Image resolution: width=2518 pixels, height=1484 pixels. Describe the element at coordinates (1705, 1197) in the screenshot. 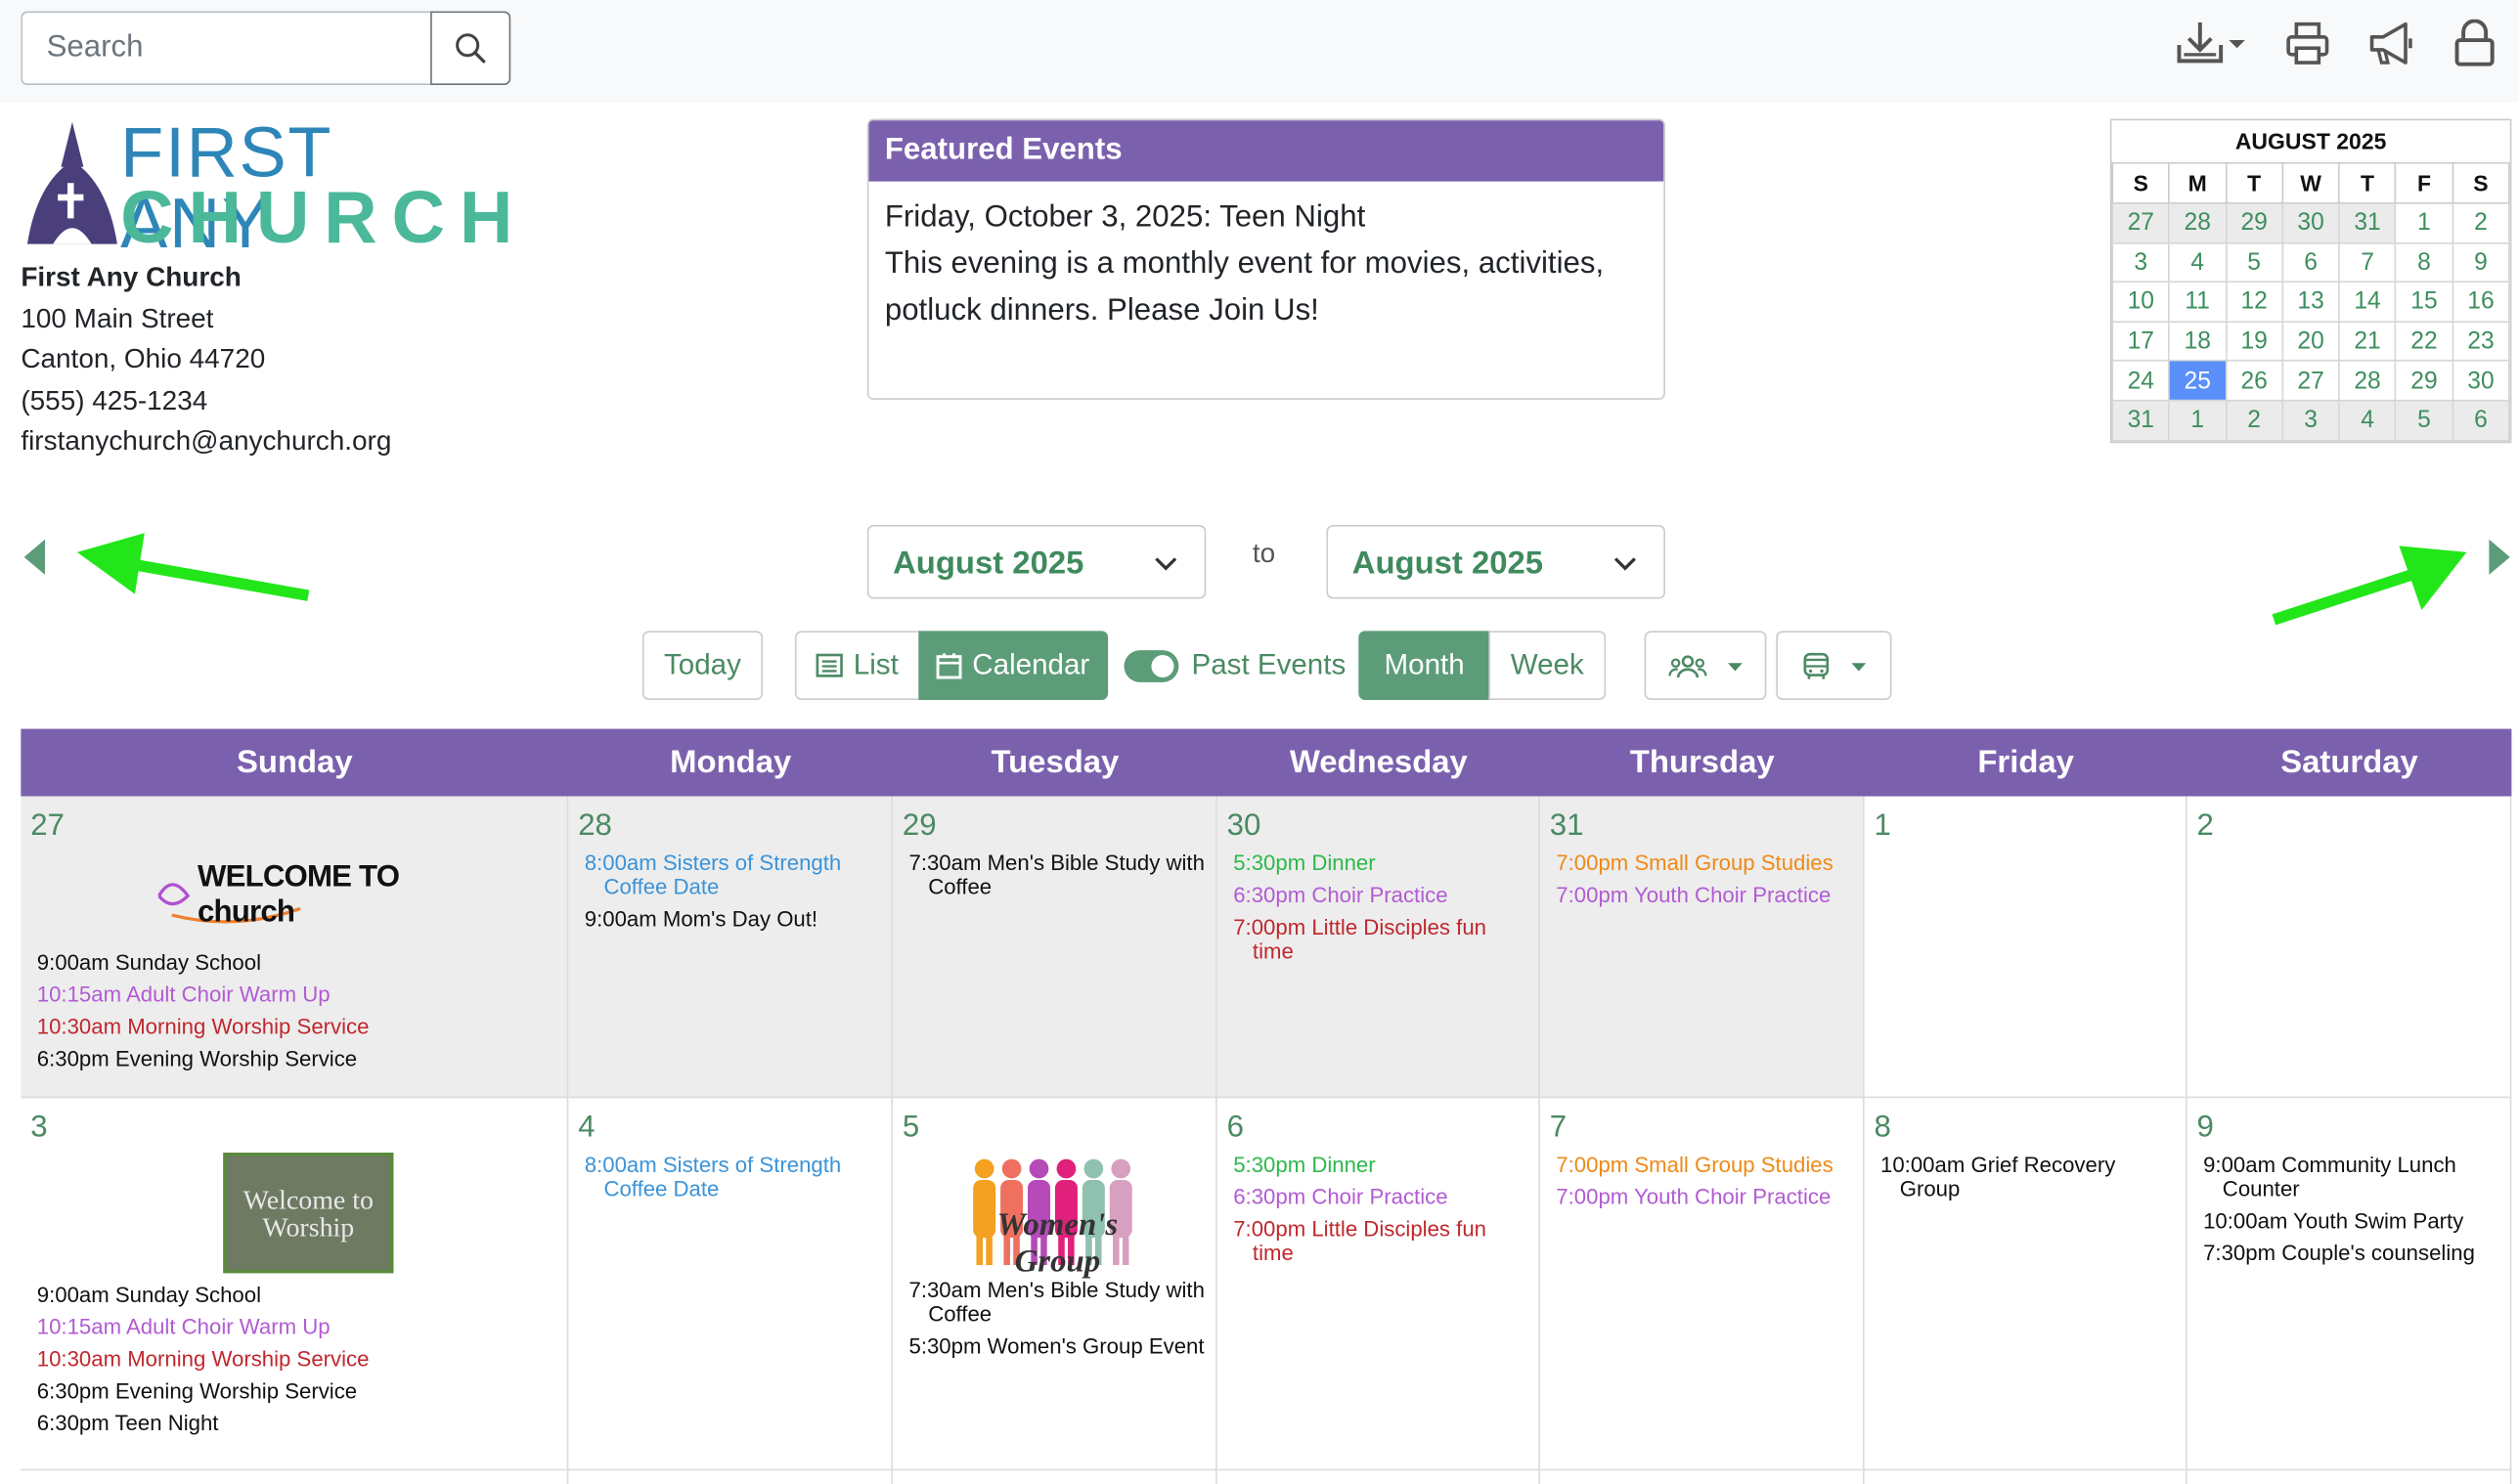

I see `calendar-event: 7:00pm Youth Choir Practice` at that location.